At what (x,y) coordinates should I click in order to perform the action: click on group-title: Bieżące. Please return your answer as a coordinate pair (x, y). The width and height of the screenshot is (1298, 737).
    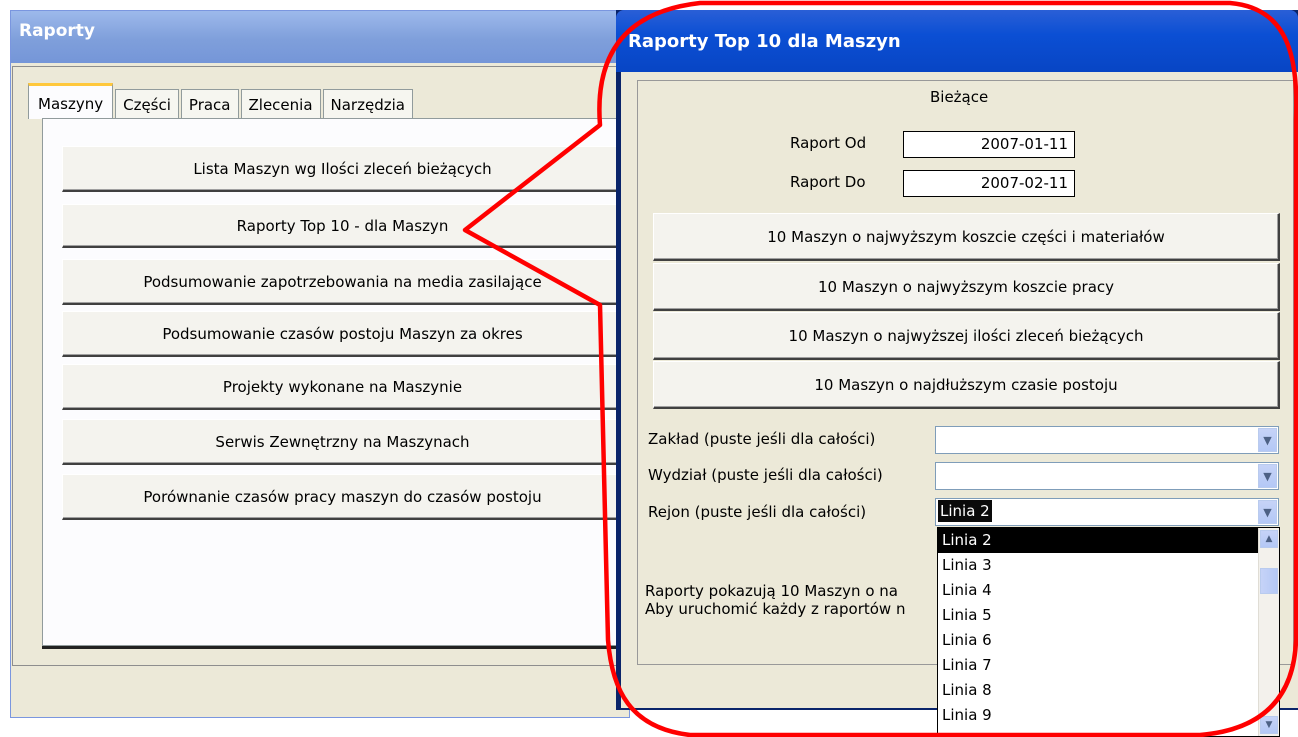
    Looking at the image, I should click on (959, 97).